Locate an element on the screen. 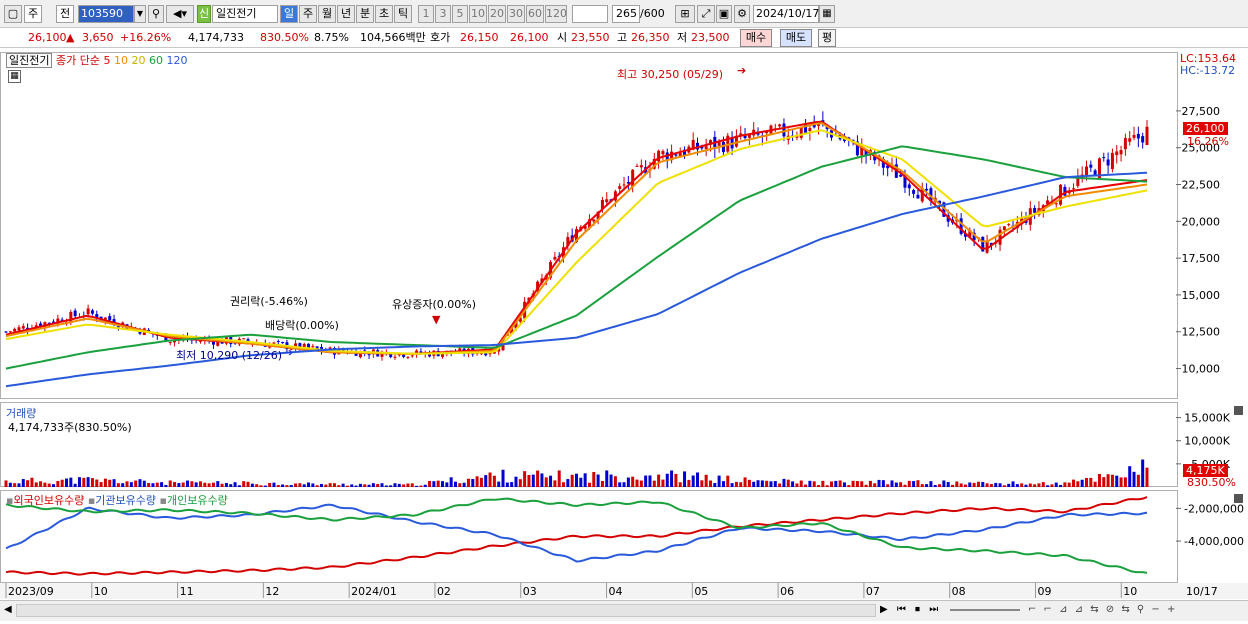  legend-stock-name: 일진전기 is located at coordinates (29, 60).